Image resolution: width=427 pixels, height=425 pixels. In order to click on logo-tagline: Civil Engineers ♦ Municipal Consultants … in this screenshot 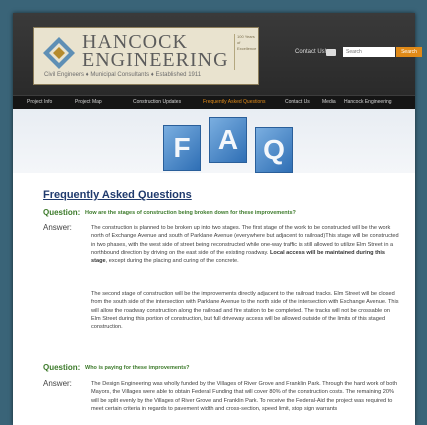, I will do `click(123, 75)`.